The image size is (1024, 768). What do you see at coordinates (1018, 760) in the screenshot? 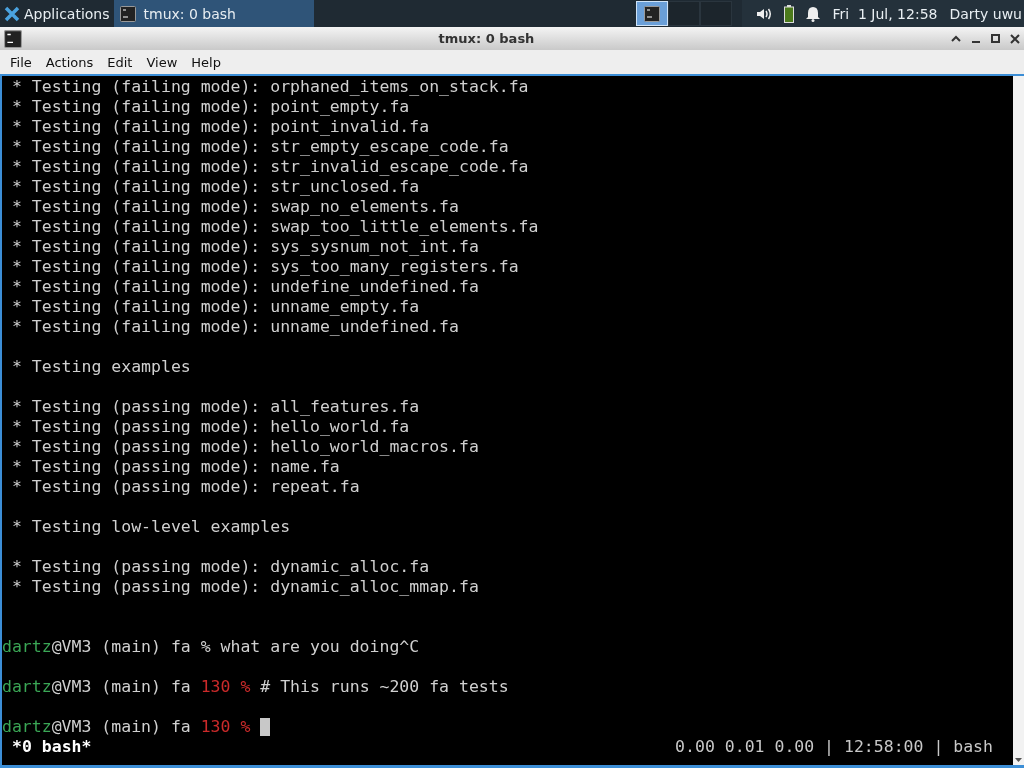
I see `scroll-down-icon` at bounding box center [1018, 760].